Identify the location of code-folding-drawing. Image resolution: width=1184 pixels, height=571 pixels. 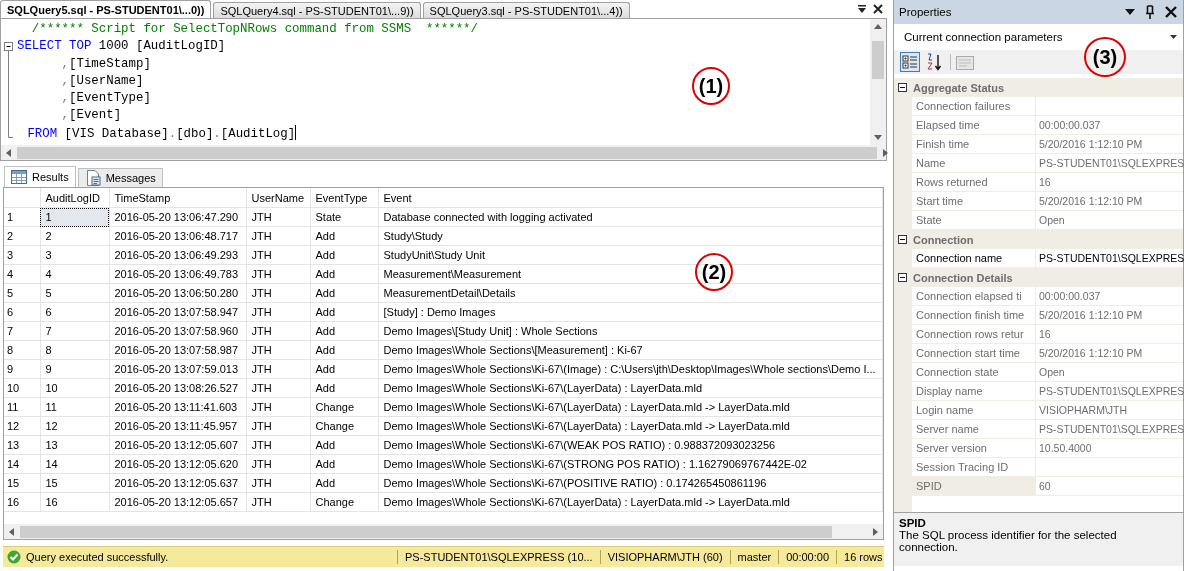
(8, 90).